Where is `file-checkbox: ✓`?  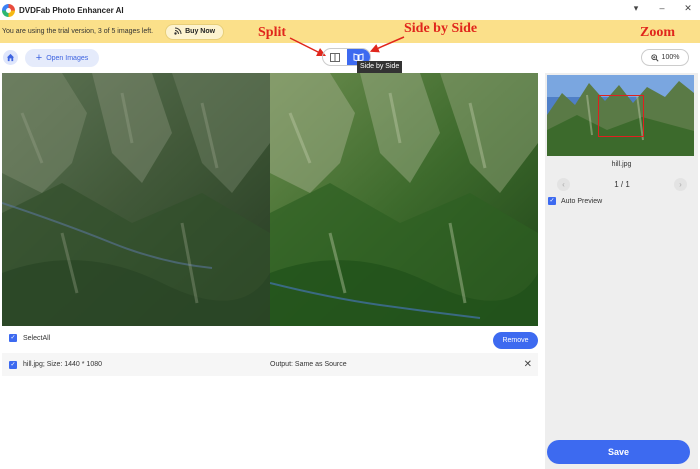
file-checkbox: ✓ is located at coordinates (13, 364).